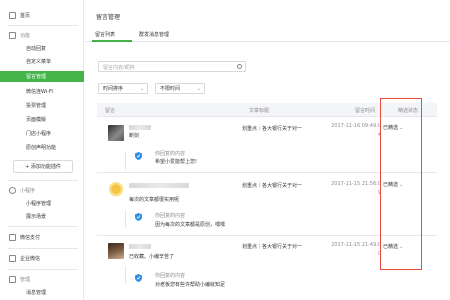 The width and height of the screenshot is (450, 300). Describe the element at coordinates (267, 35) in the screenshot. I see `tab-bar: 留言列表 群发消息管理` at that location.